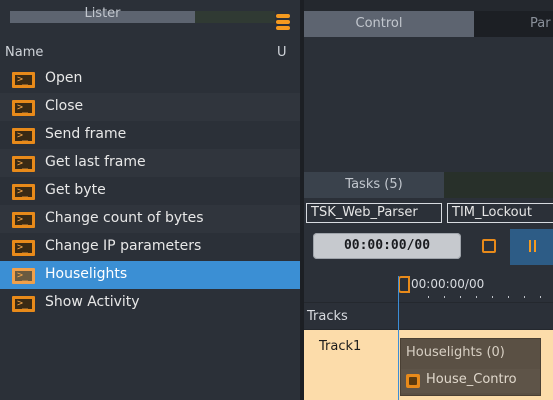 Image resolution: width=553 pixels, height=400 pixels. I want to click on list-item: >_ Show Activity, so click(150, 303).